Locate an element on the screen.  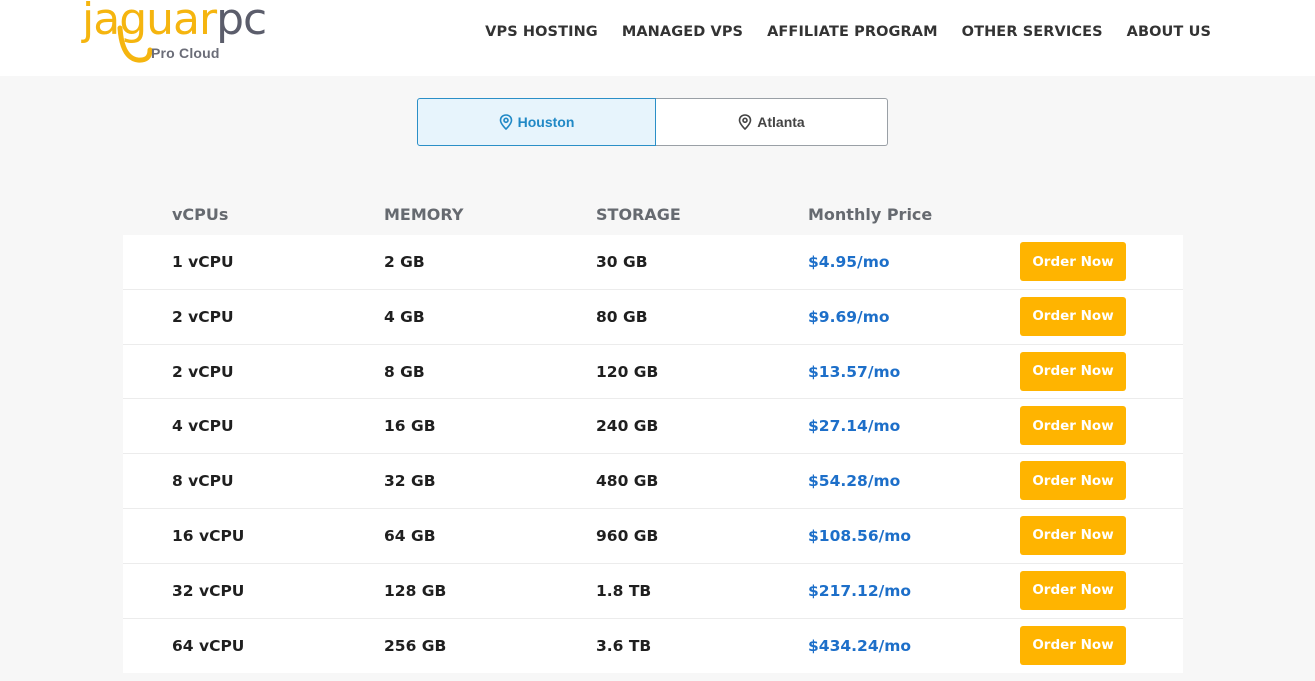
cell-vcpu: 4 vCPU is located at coordinates (203, 426).